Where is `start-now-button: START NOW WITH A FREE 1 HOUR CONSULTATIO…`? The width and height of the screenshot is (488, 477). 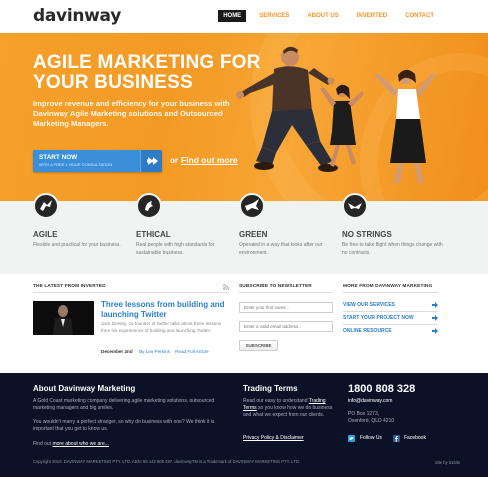 start-now-button: START NOW WITH A FREE 1 HOUR CONSULTATIO… is located at coordinates (97, 161).